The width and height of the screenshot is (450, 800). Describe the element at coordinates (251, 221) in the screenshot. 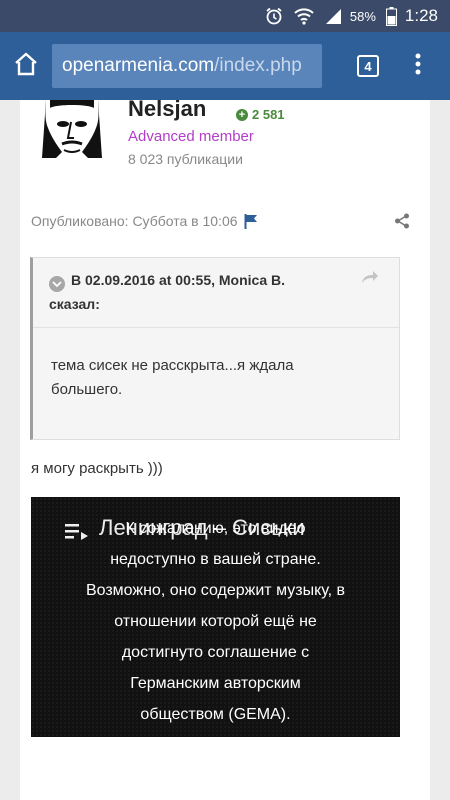

I see `report-flag-icon` at that location.